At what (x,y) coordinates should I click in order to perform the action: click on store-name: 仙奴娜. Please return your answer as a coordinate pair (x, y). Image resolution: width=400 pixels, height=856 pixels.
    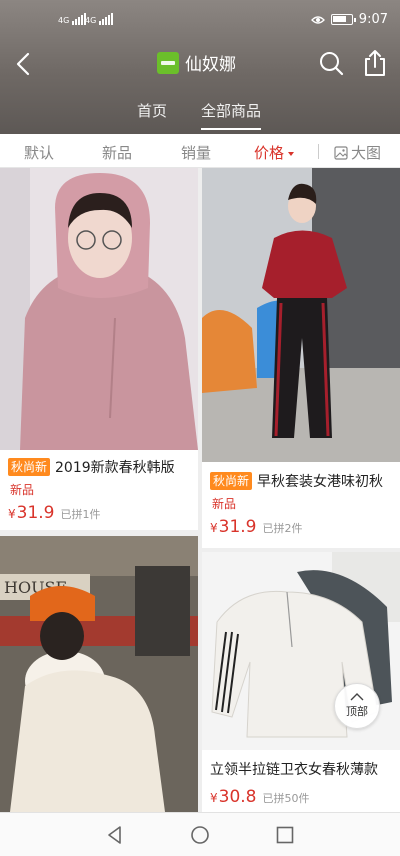
    Looking at the image, I should click on (210, 65).